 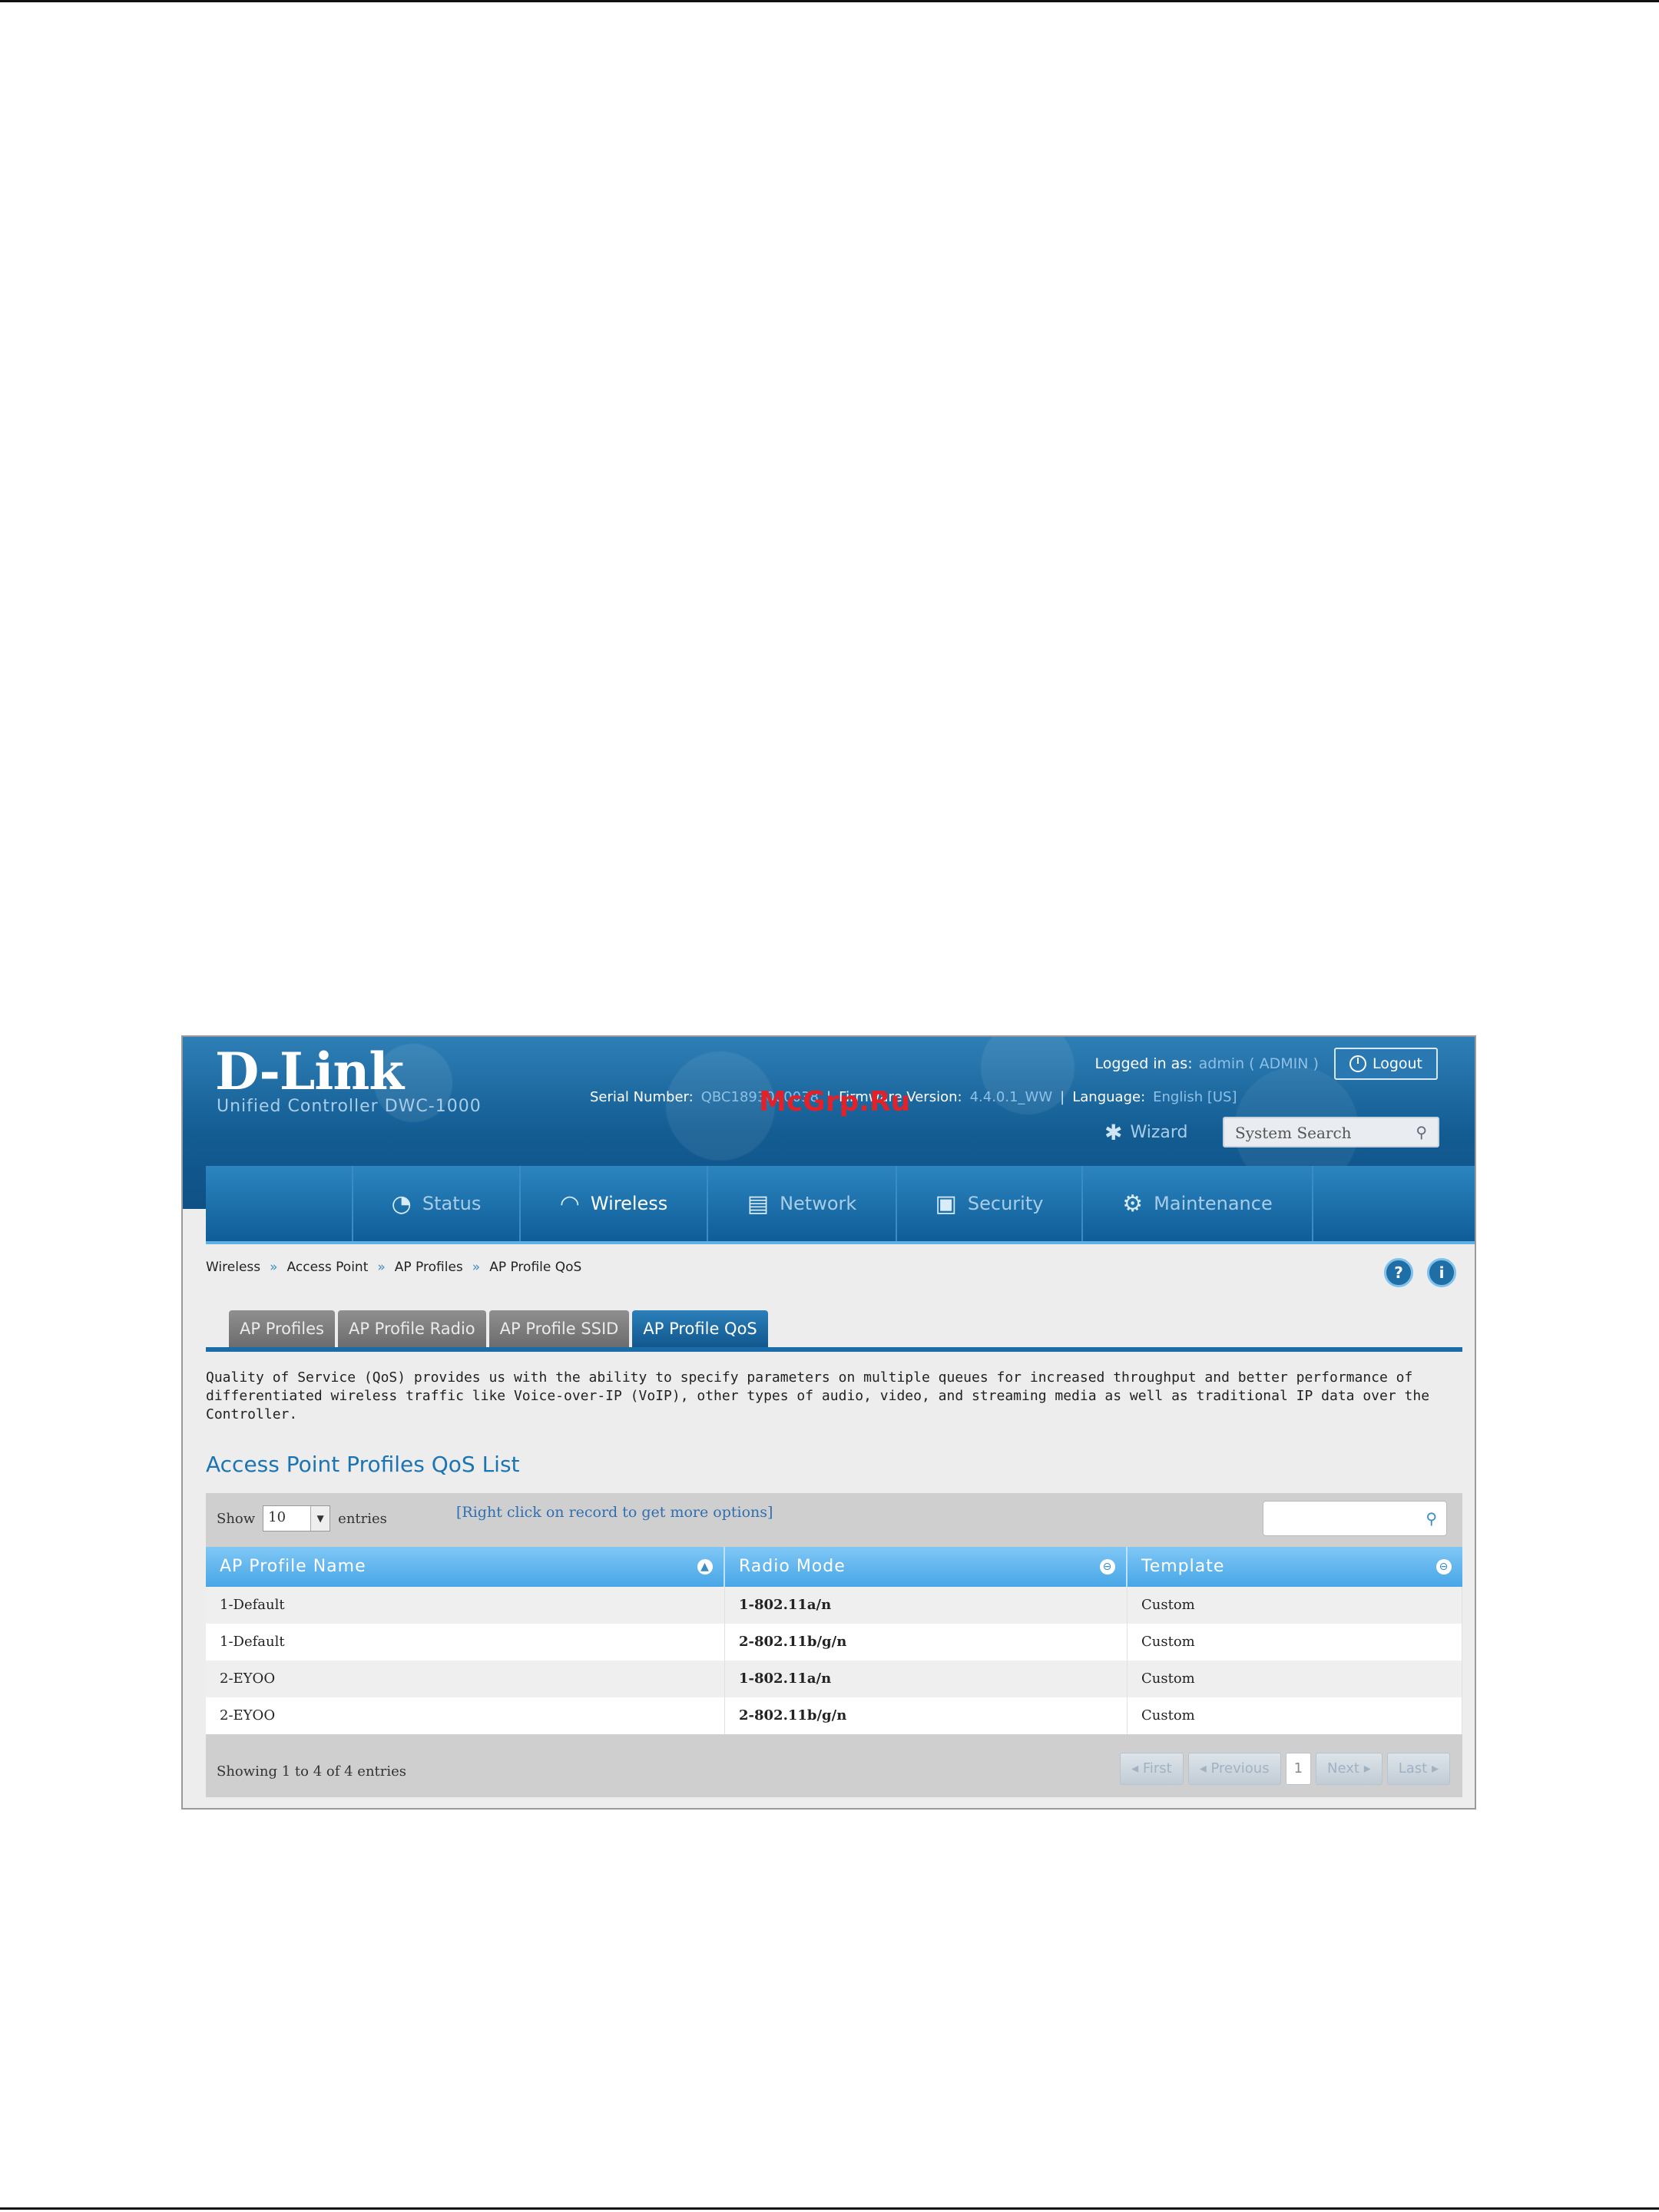 I want to click on wizard-link: ✱ Wizard, so click(x=1146, y=1132).